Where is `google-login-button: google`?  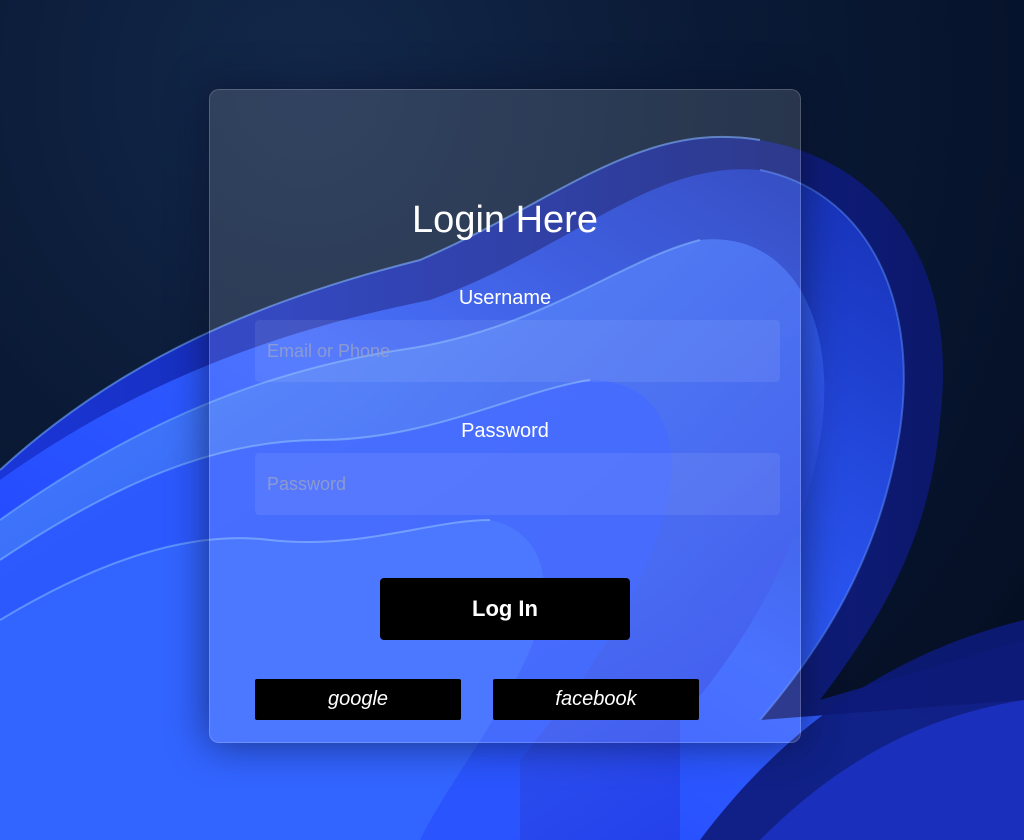
google-login-button: google is located at coordinates (358, 699).